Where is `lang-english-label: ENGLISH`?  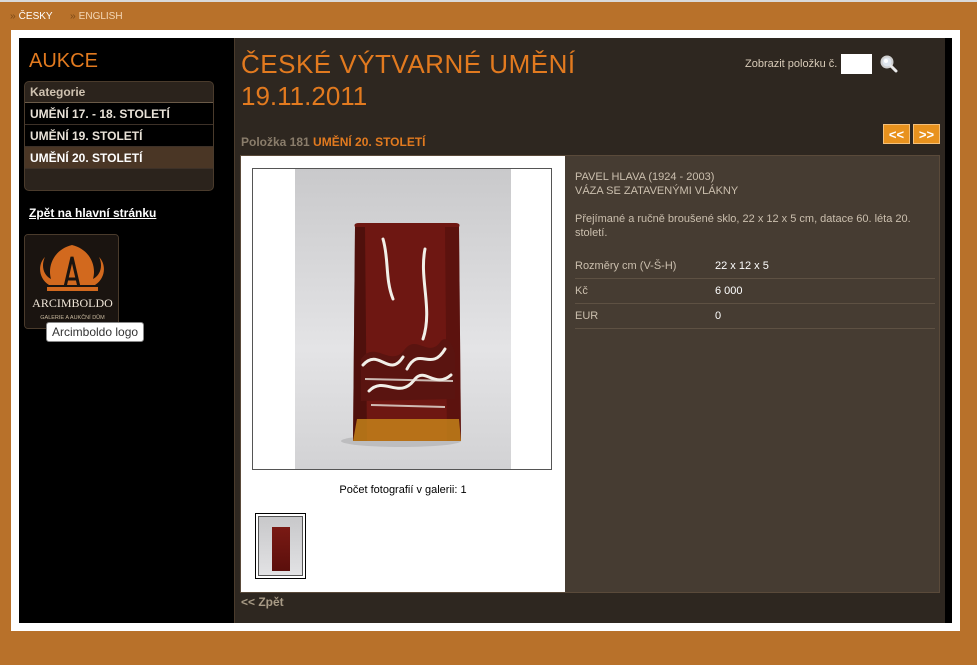 lang-english-label: ENGLISH is located at coordinates (100, 16).